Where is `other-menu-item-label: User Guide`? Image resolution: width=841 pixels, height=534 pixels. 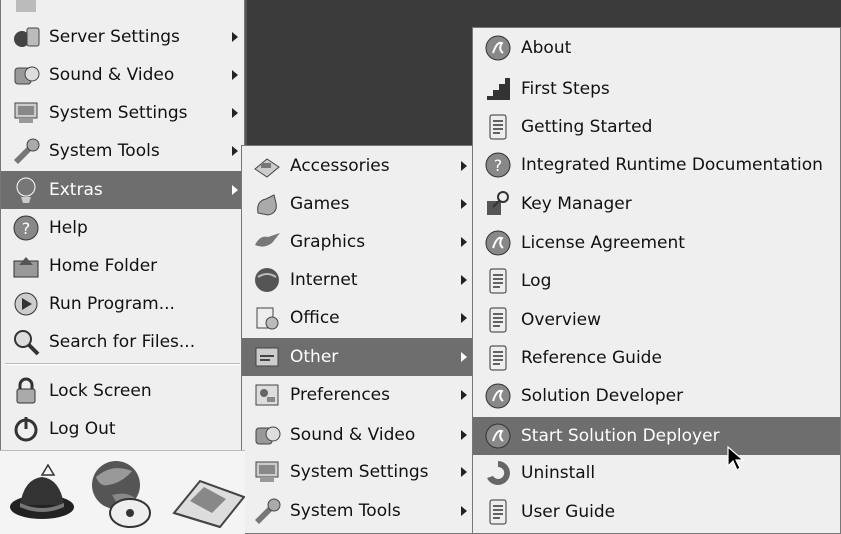
other-menu-item-label: User Guide is located at coordinates (568, 512).